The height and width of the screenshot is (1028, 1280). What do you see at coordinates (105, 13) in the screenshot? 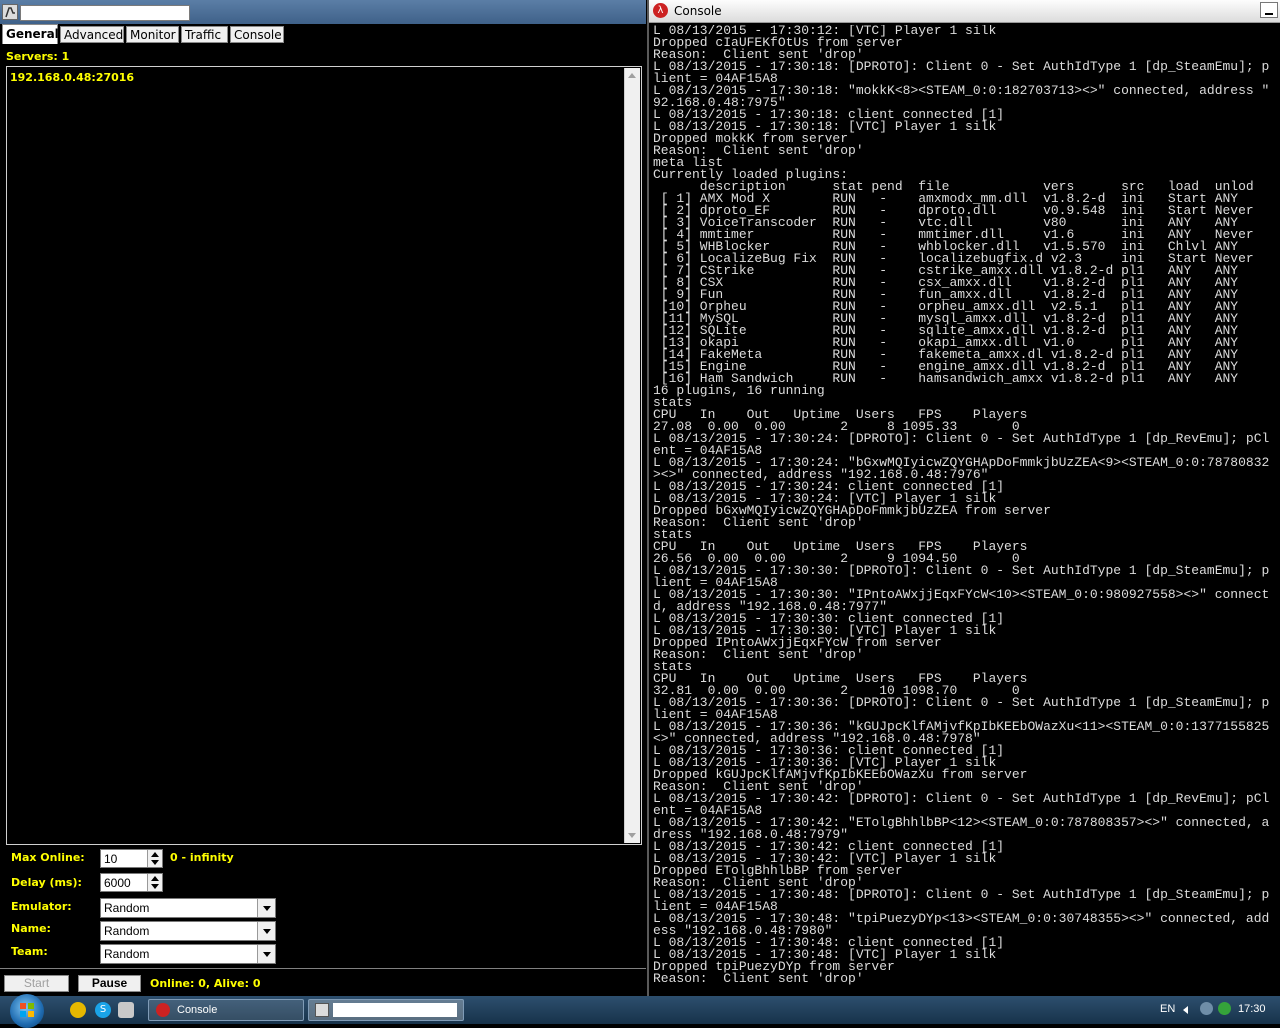
I see `window-title-field` at bounding box center [105, 13].